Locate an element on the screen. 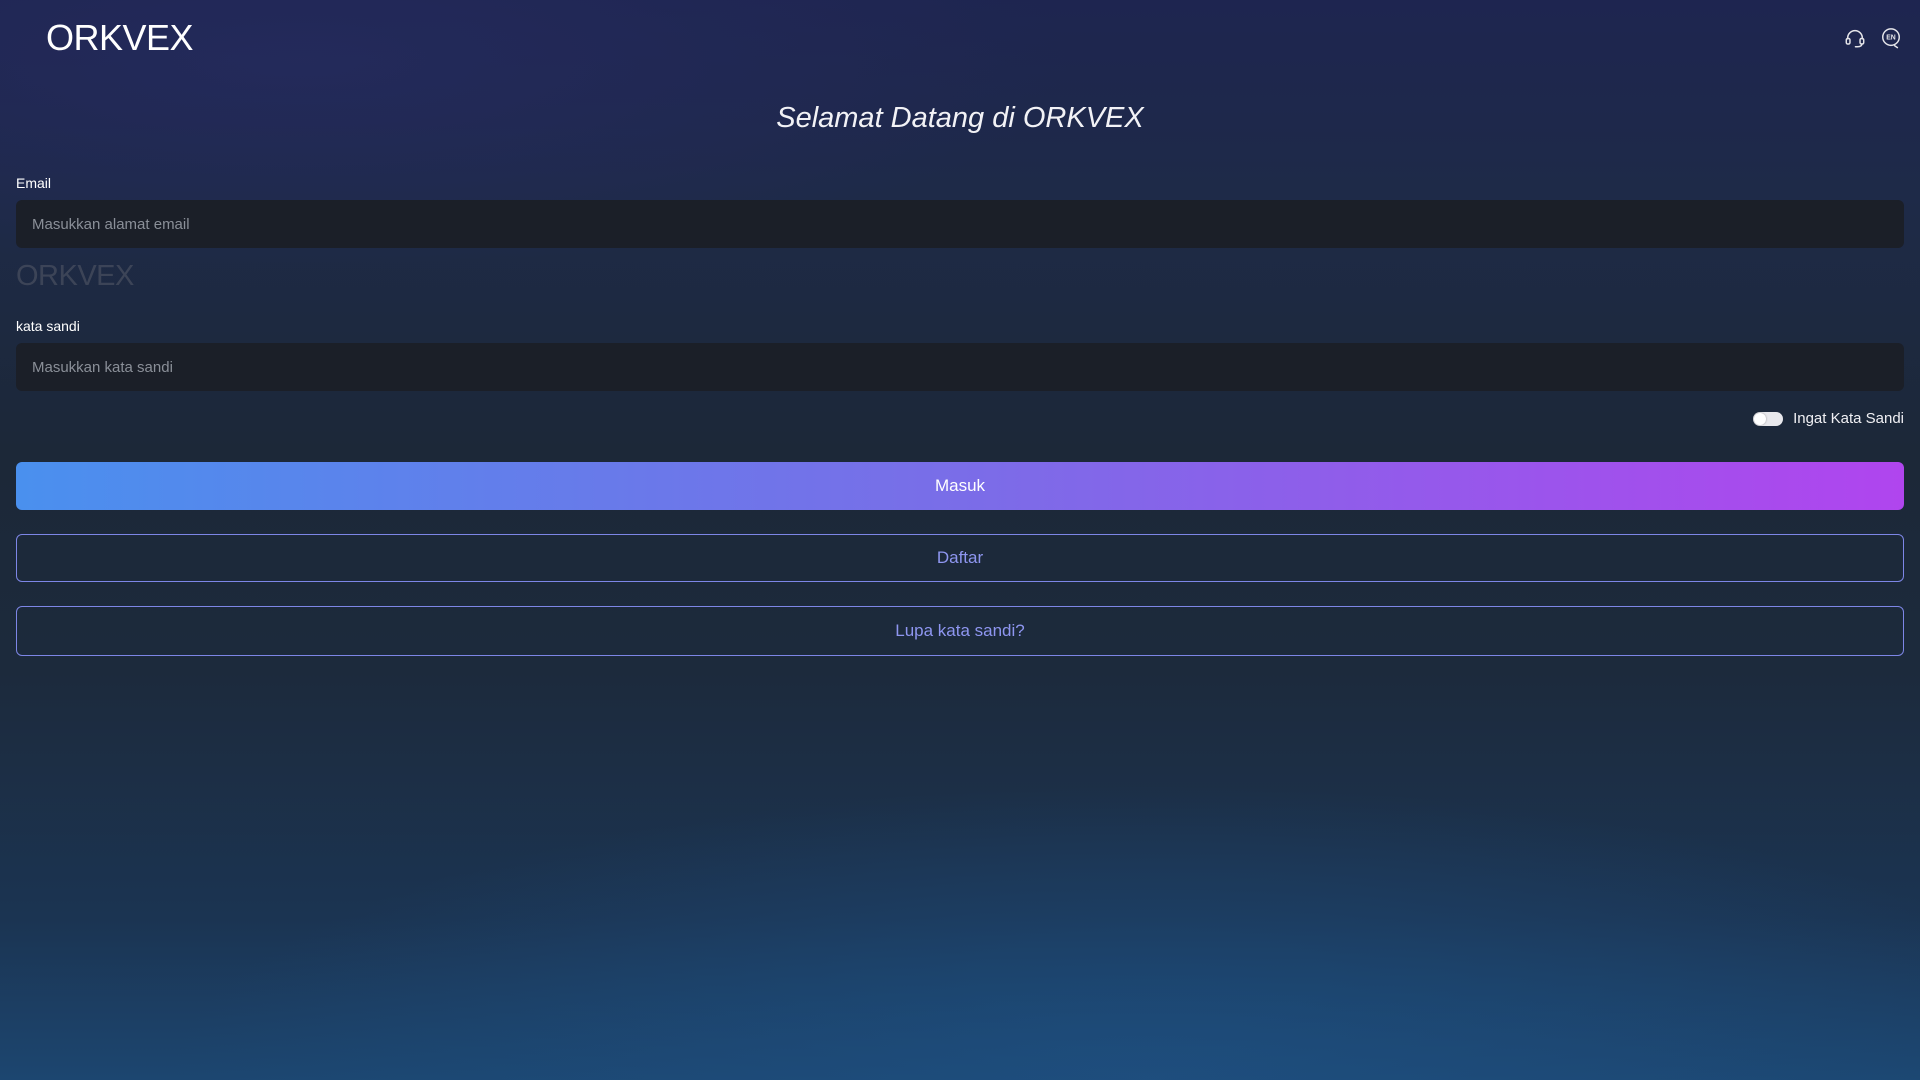  login-button: Masuk is located at coordinates (960, 486).